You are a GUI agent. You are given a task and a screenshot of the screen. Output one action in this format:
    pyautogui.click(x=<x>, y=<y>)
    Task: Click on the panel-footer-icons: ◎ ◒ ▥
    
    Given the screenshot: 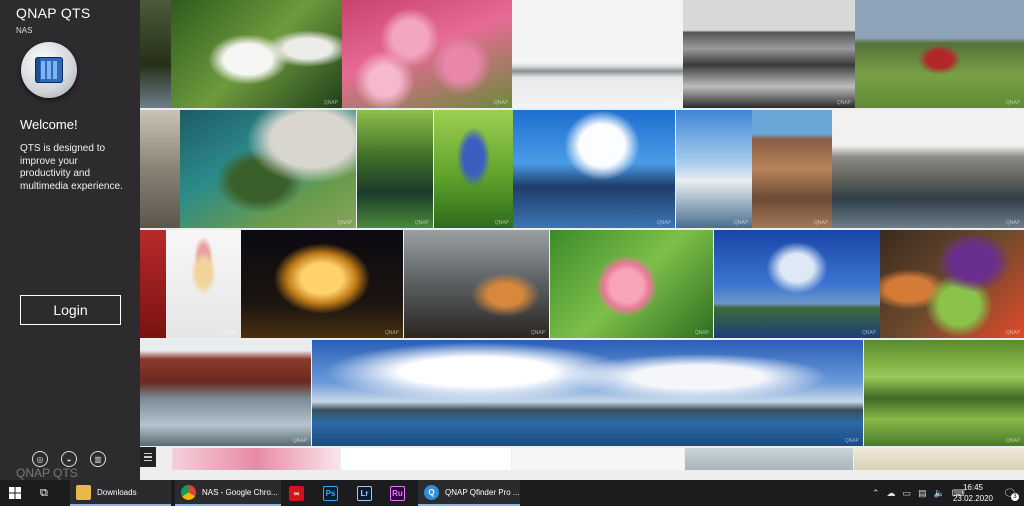 What is the action you would take?
    pyautogui.click(x=69, y=459)
    